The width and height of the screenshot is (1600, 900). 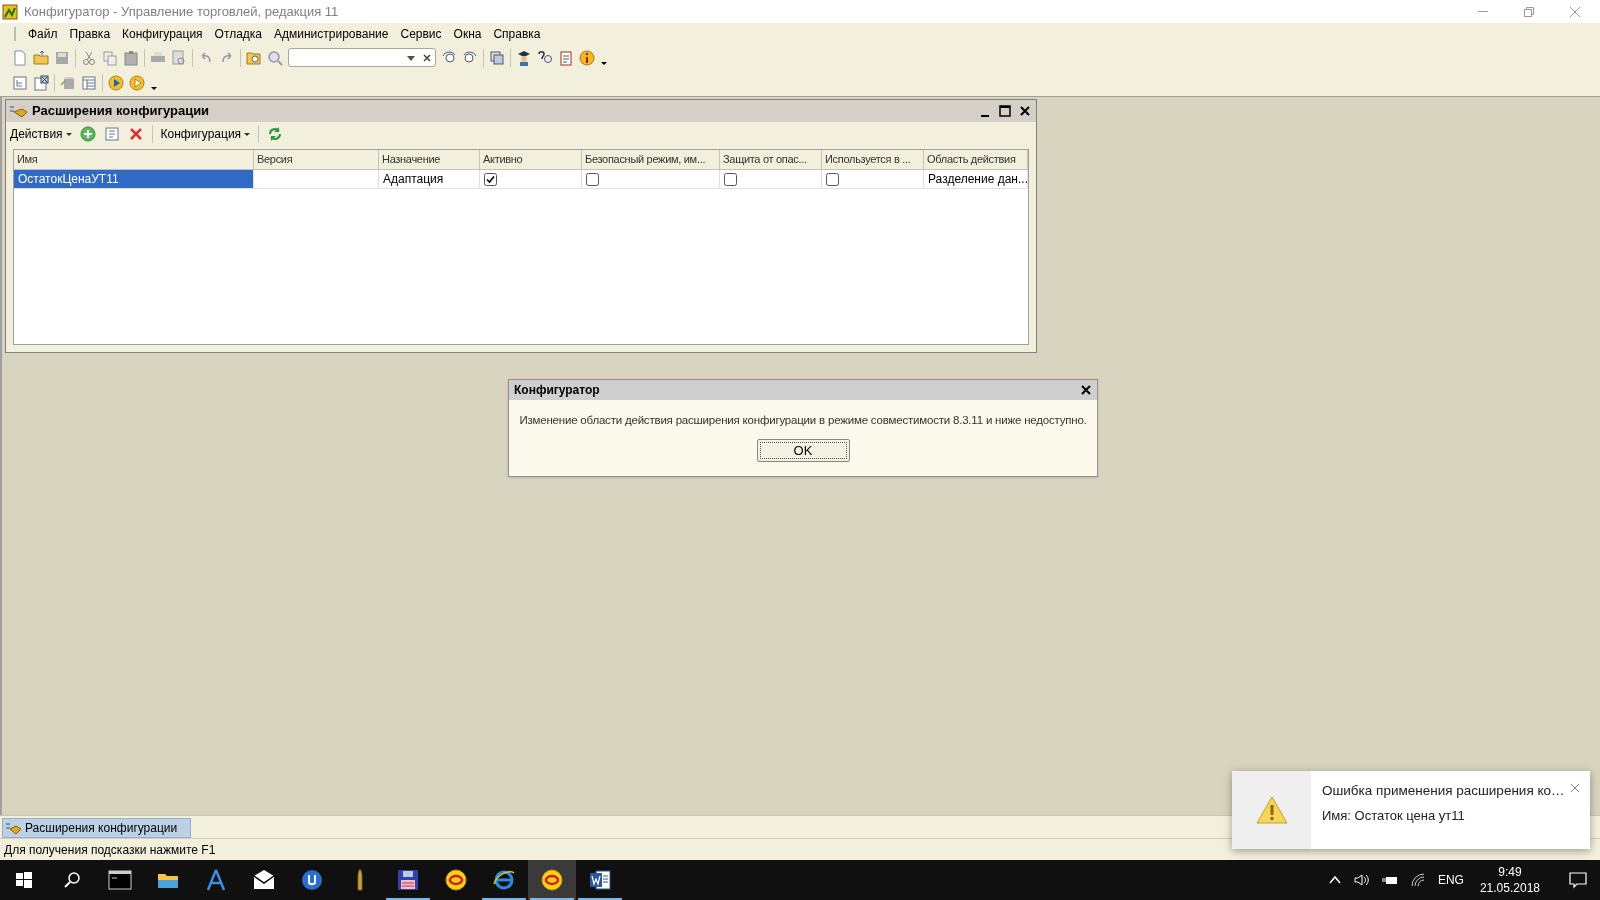 I want to click on table-cell: ОстатокЦенаУТ11, so click(x=134, y=179).